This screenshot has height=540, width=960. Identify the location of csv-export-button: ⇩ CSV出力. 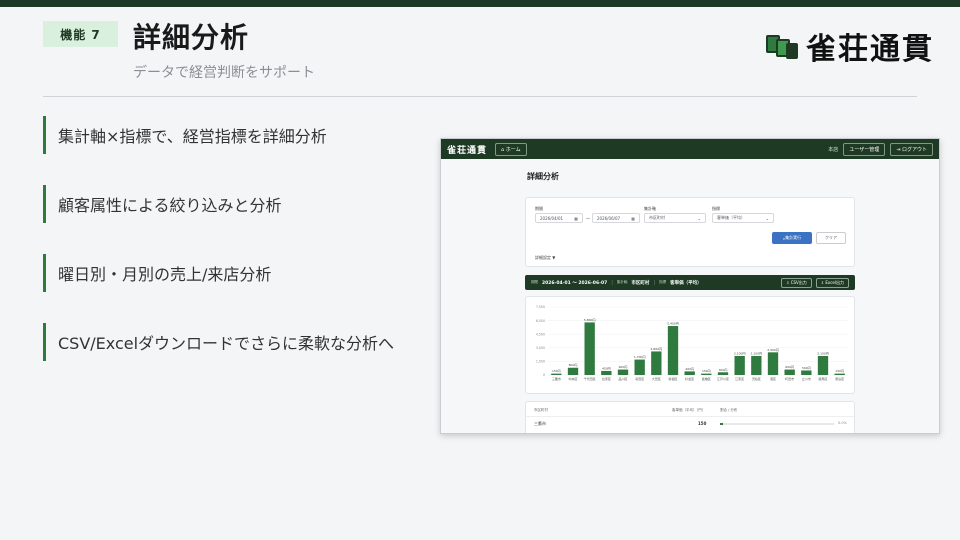
(796, 282).